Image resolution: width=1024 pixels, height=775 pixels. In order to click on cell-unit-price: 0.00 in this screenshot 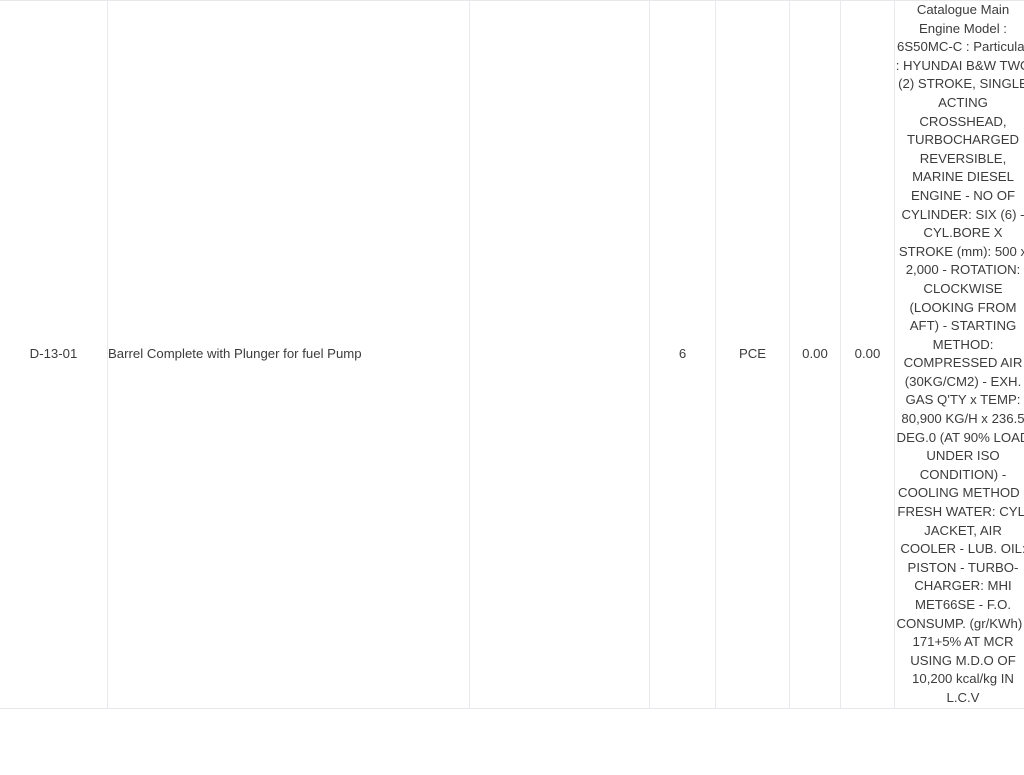, I will do `click(815, 354)`.